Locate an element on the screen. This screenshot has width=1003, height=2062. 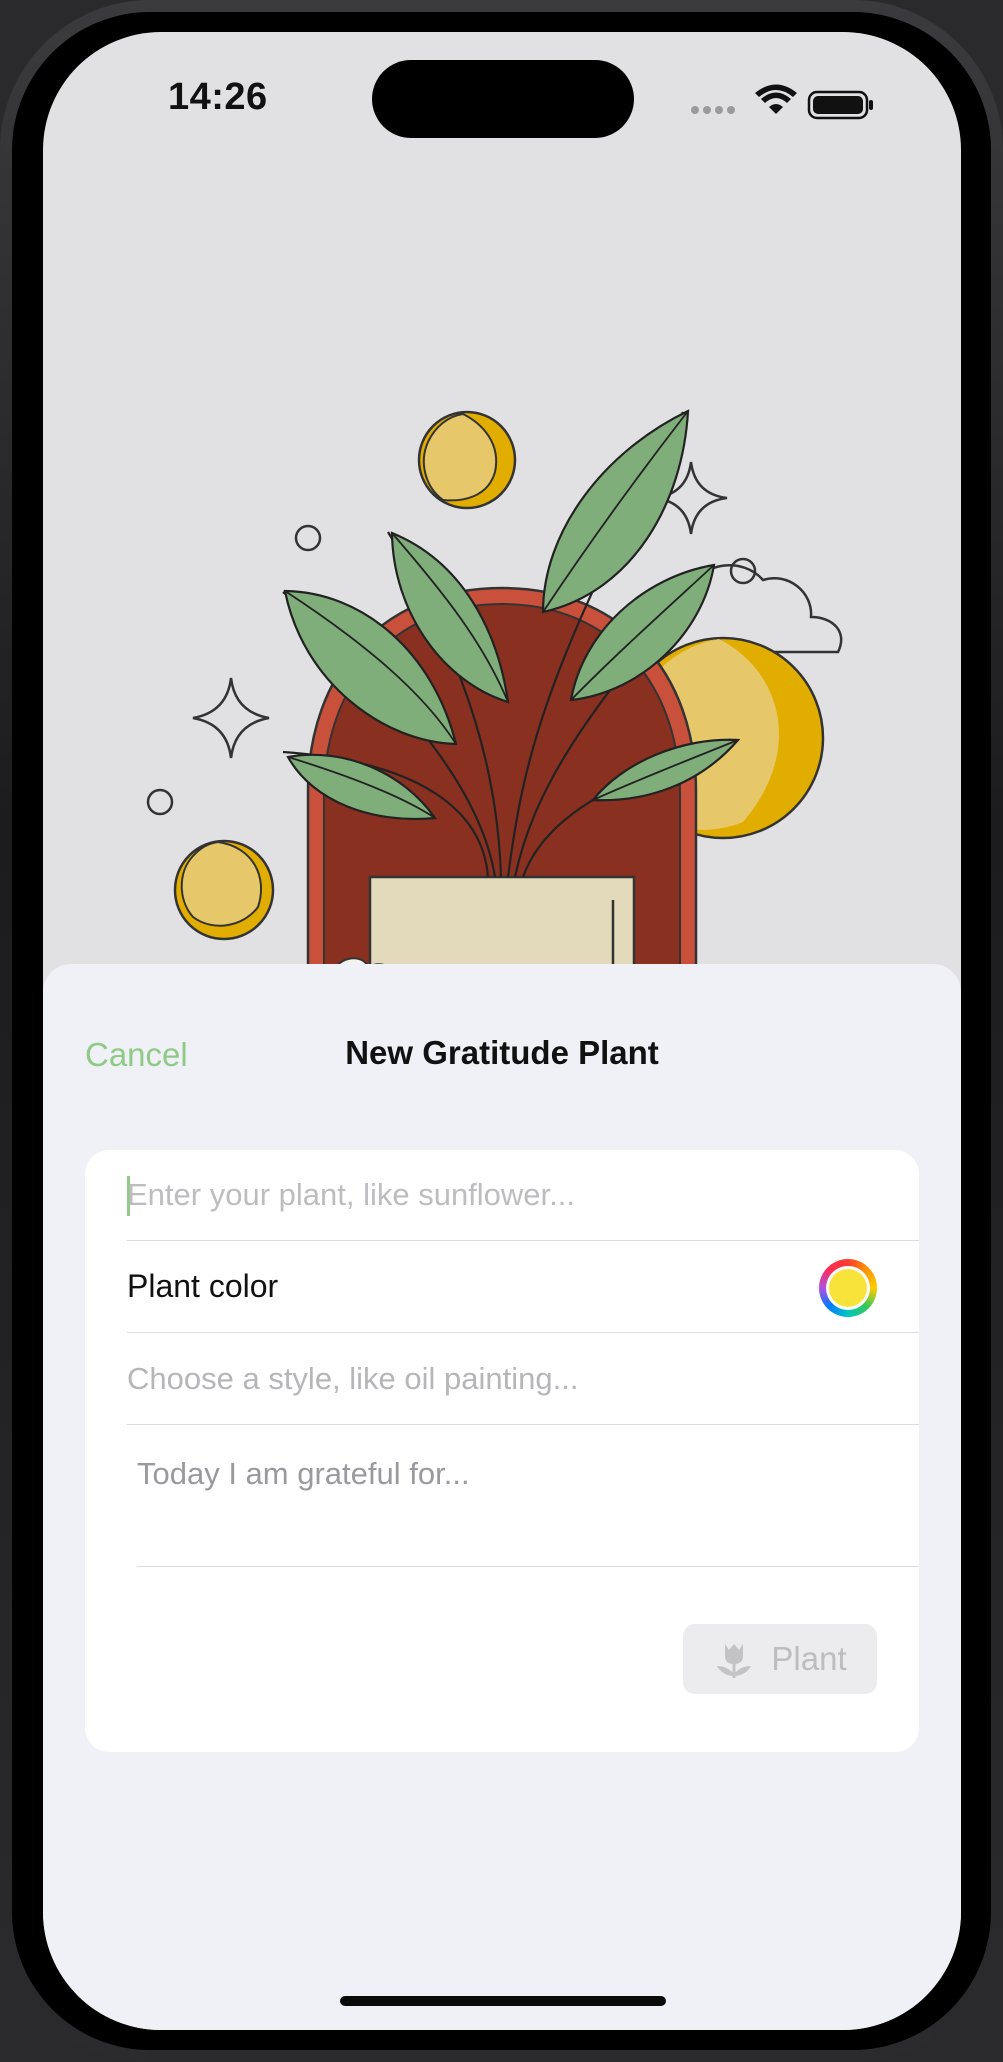
color-picker-well is located at coordinates (848, 1288).